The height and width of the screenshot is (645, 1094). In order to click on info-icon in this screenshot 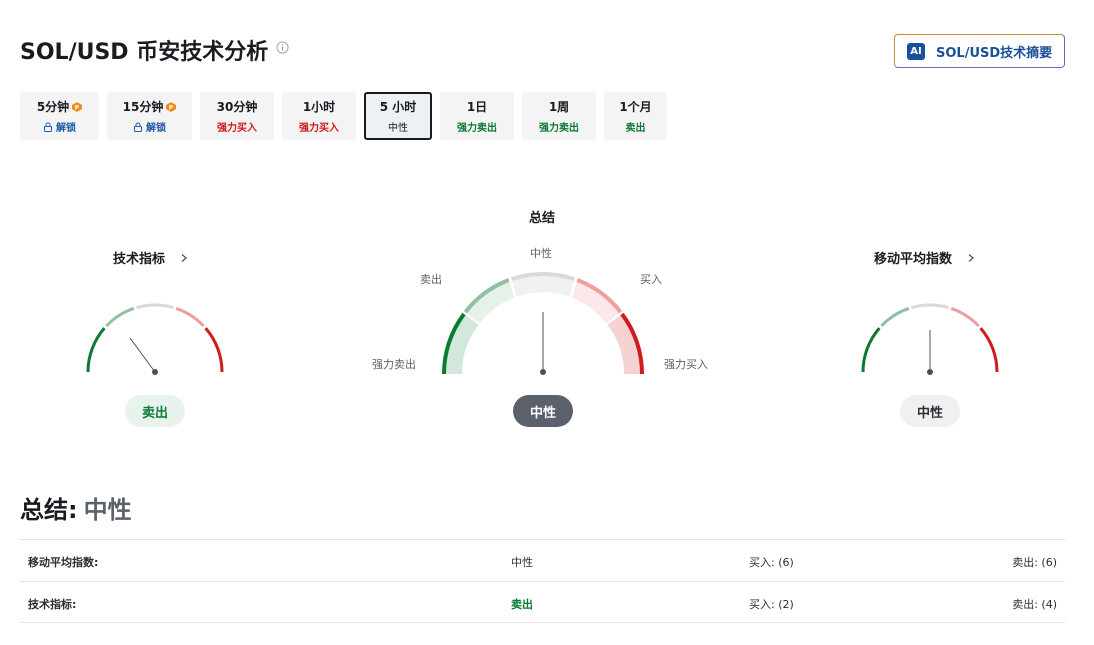, I will do `click(282, 47)`.